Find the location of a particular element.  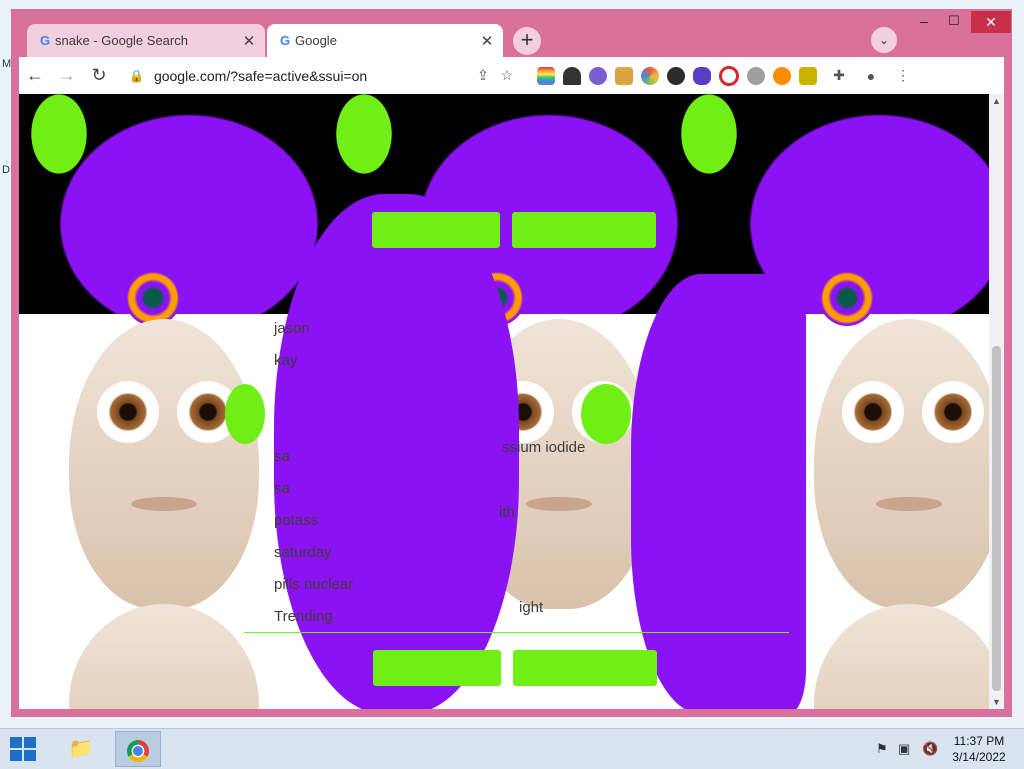

minimize-button: – is located at coordinates (924, 21).